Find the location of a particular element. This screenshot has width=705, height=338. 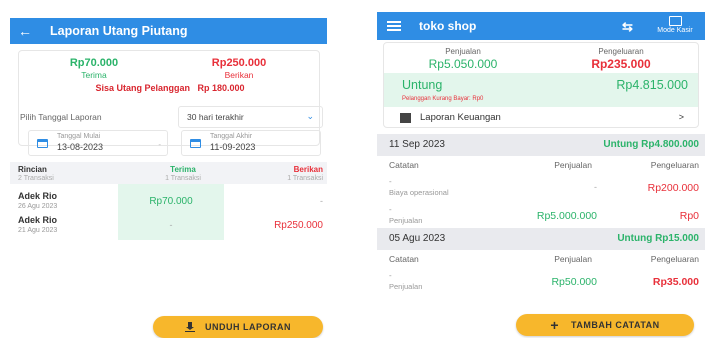

pengeluaran-value: Rp200.000 is located at coordinates (673, 188).